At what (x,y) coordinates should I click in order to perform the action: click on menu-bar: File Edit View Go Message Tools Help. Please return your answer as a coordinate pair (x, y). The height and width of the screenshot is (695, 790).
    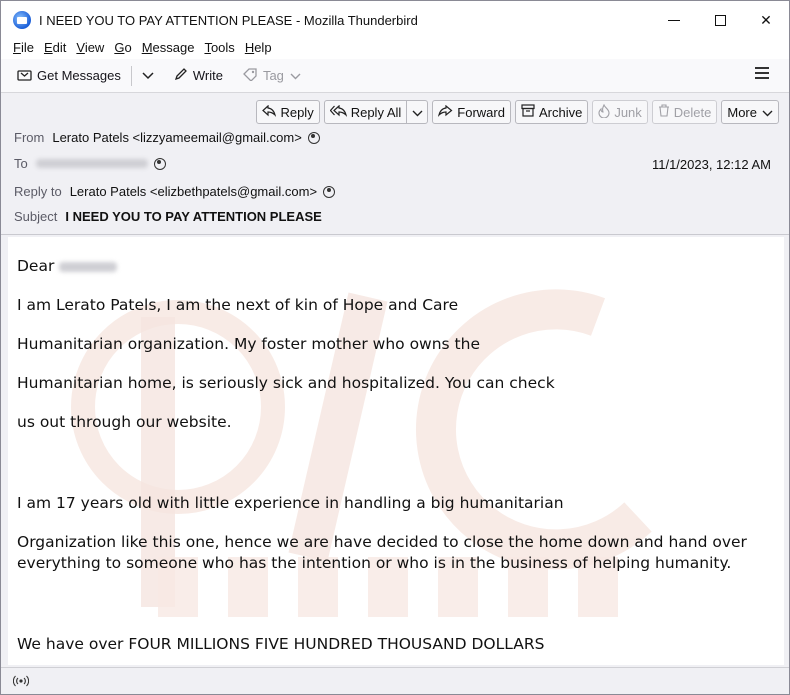
    Looking at the image, I should click on (395, 49).